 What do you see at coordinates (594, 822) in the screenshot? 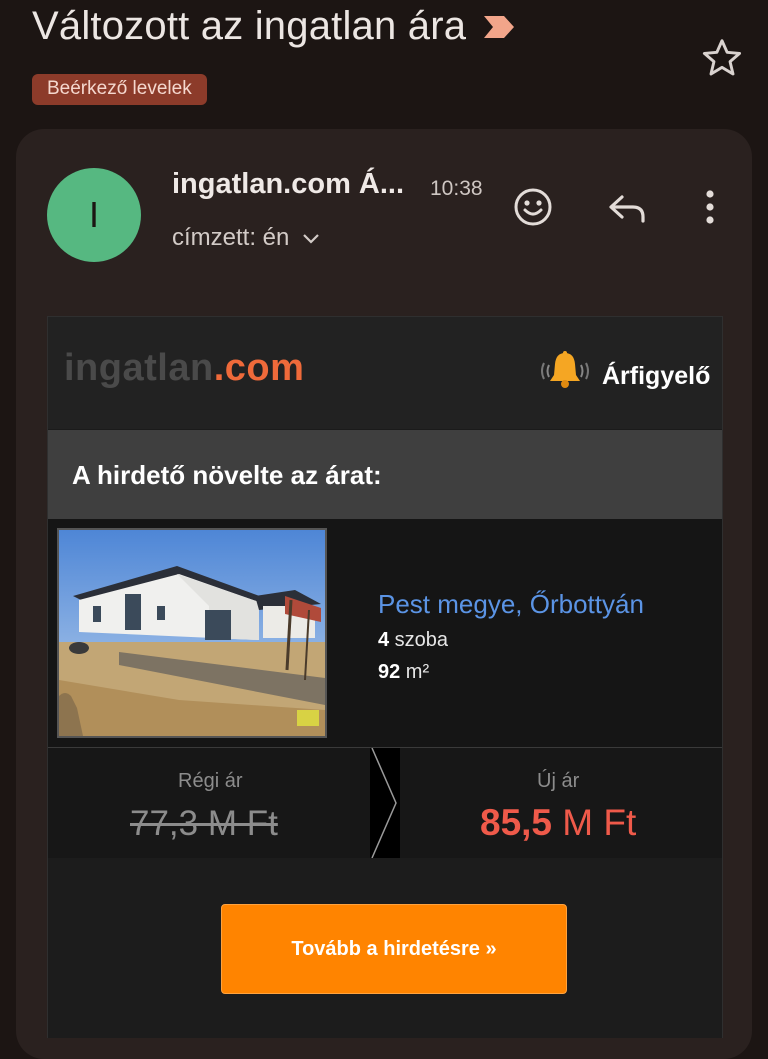
I see `new-price-unit: M Ft` at bounding box center [594, 822].